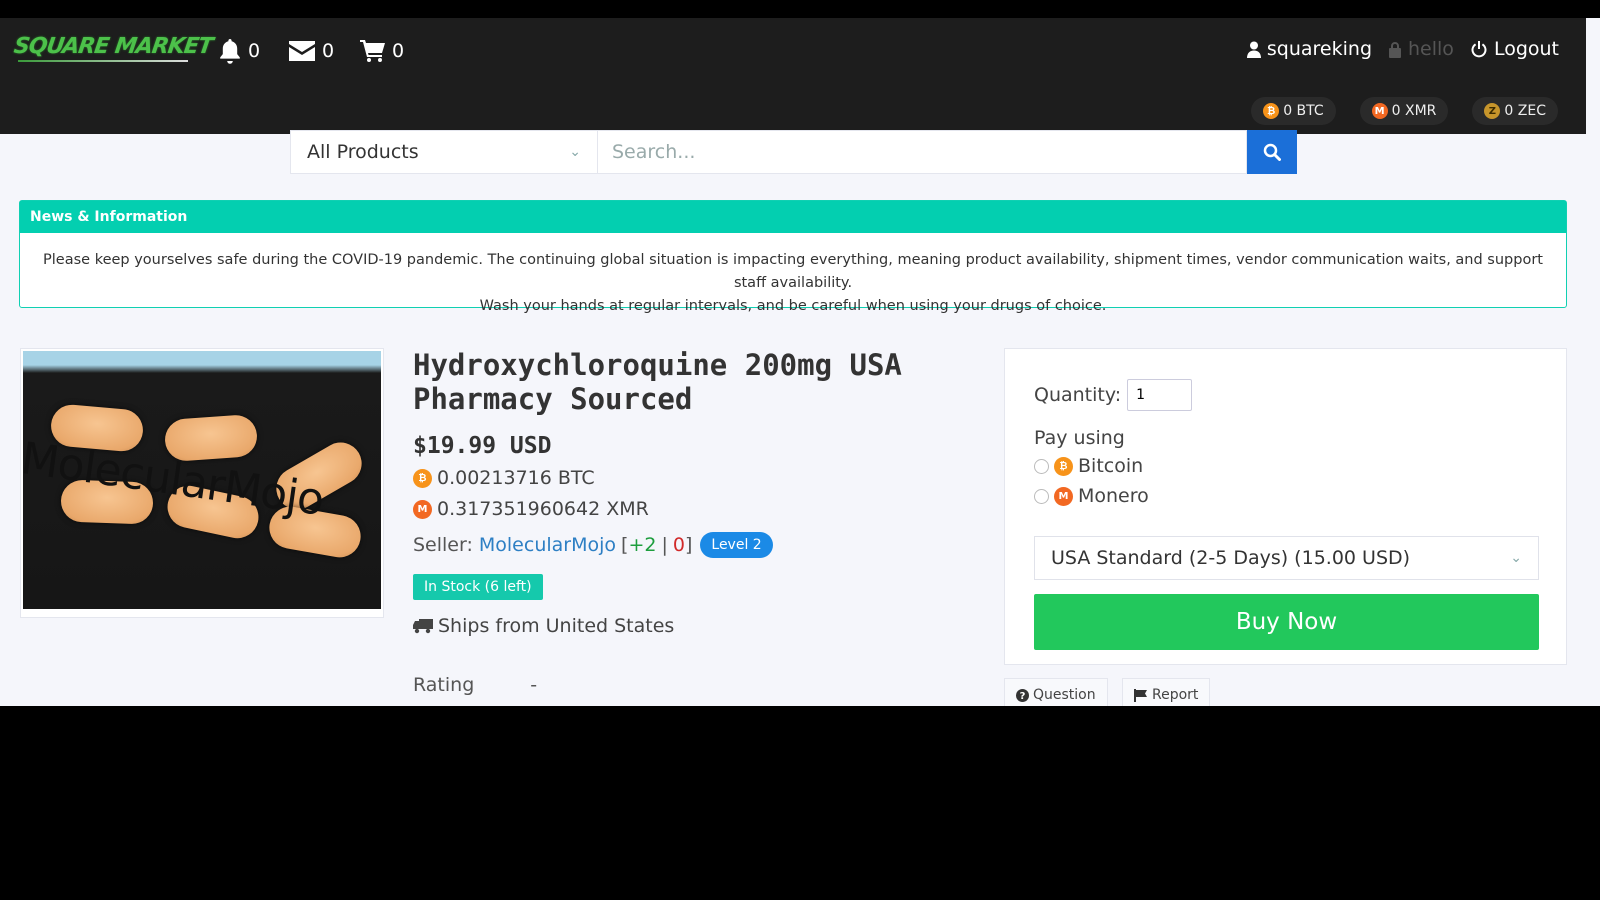 The image size is (1600, 900). I want to click on cart-button: 0, so click(382, 51).